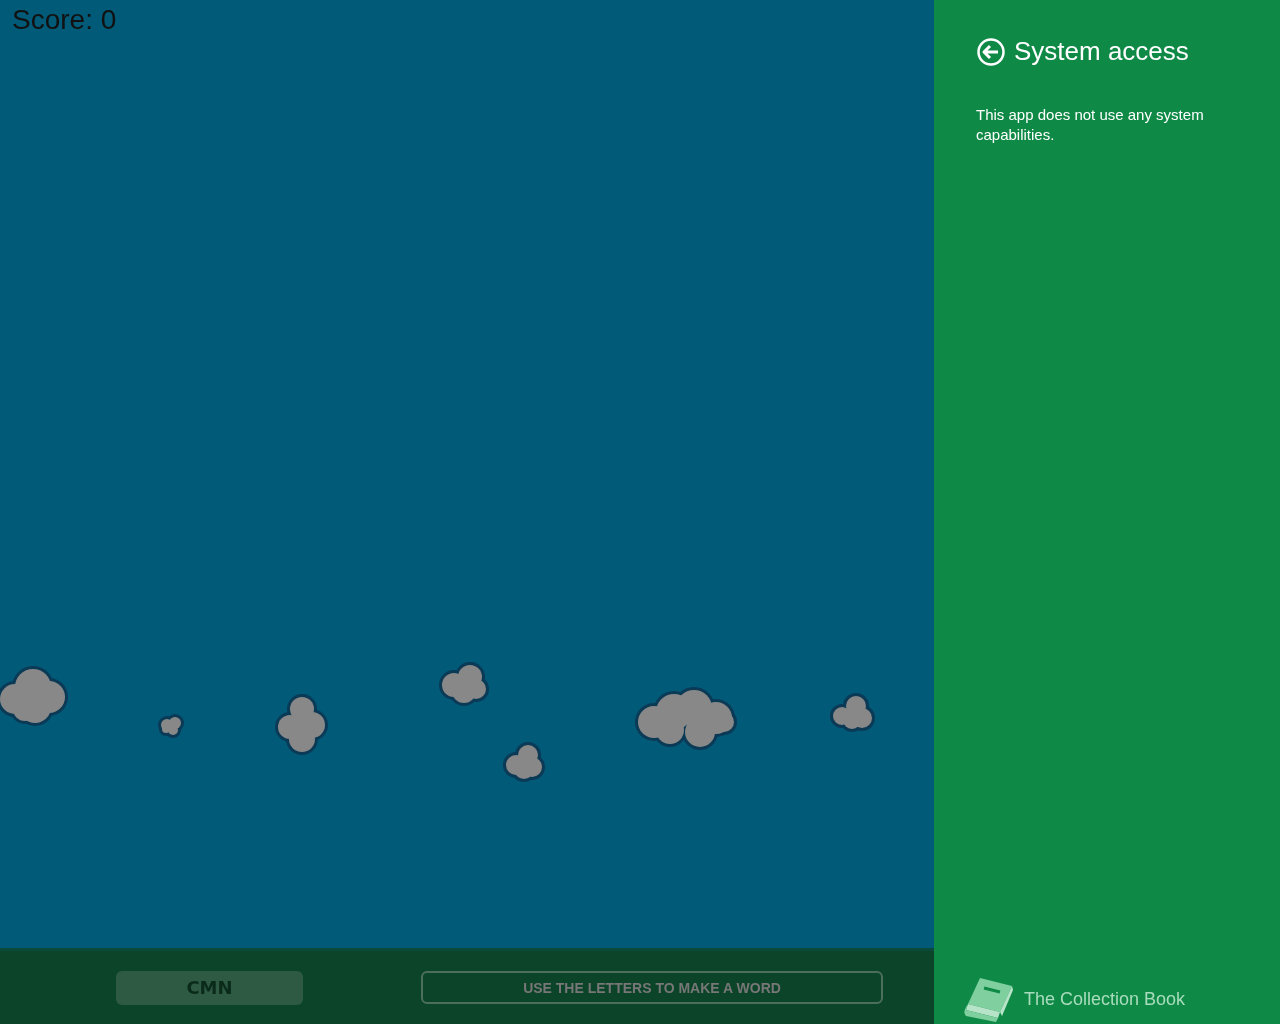 This screenshot has height=1024, width=1280. What do you see at coordinates (1105, 999) in the screenshot?
I see `app-name: The Collection Book` at bounding box center [1105, 999].